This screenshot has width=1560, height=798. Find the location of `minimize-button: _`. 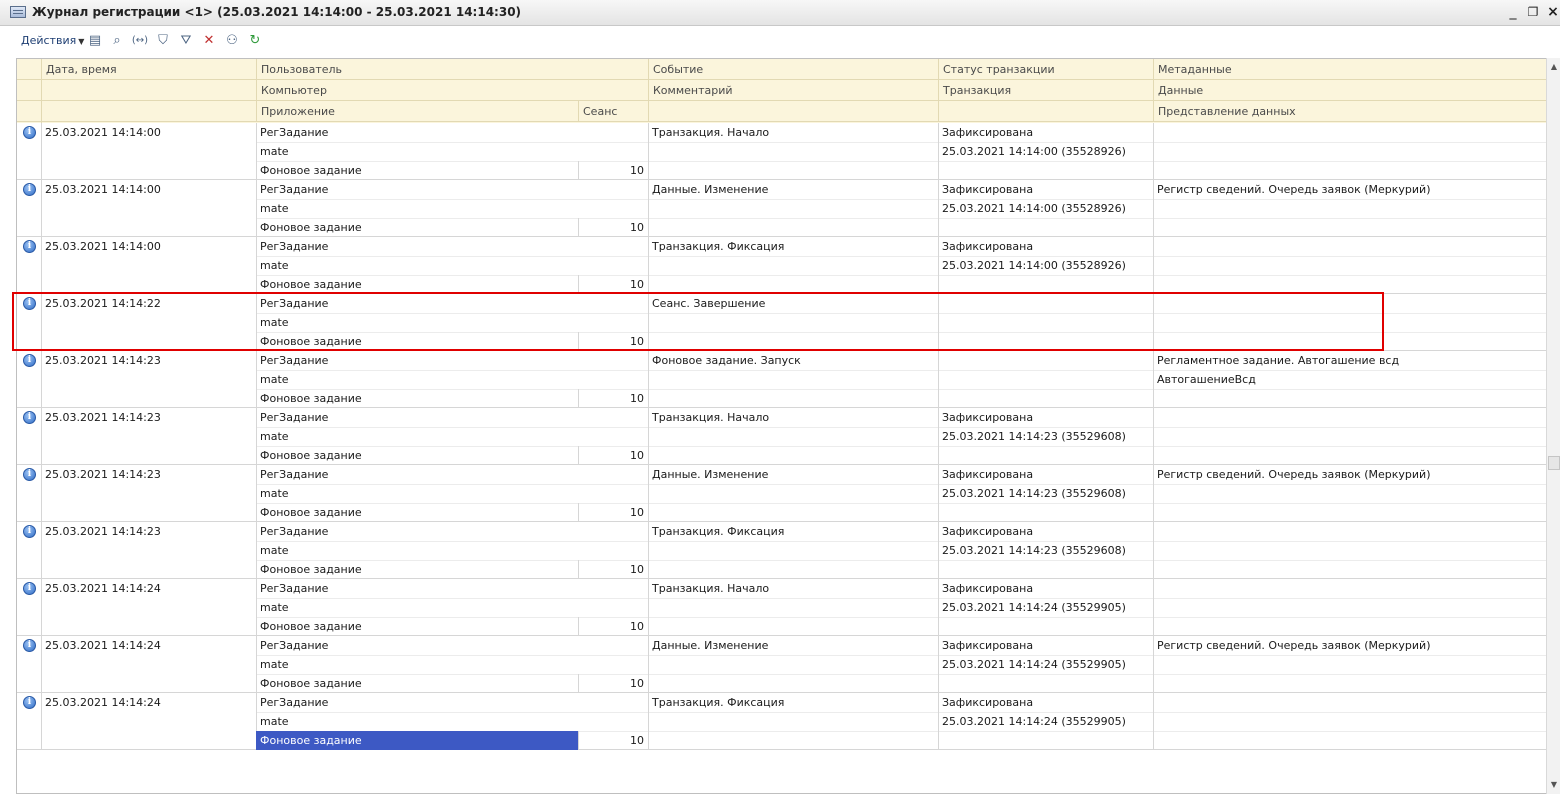

minimize-button: _ is located at coordinates (1513, 12).